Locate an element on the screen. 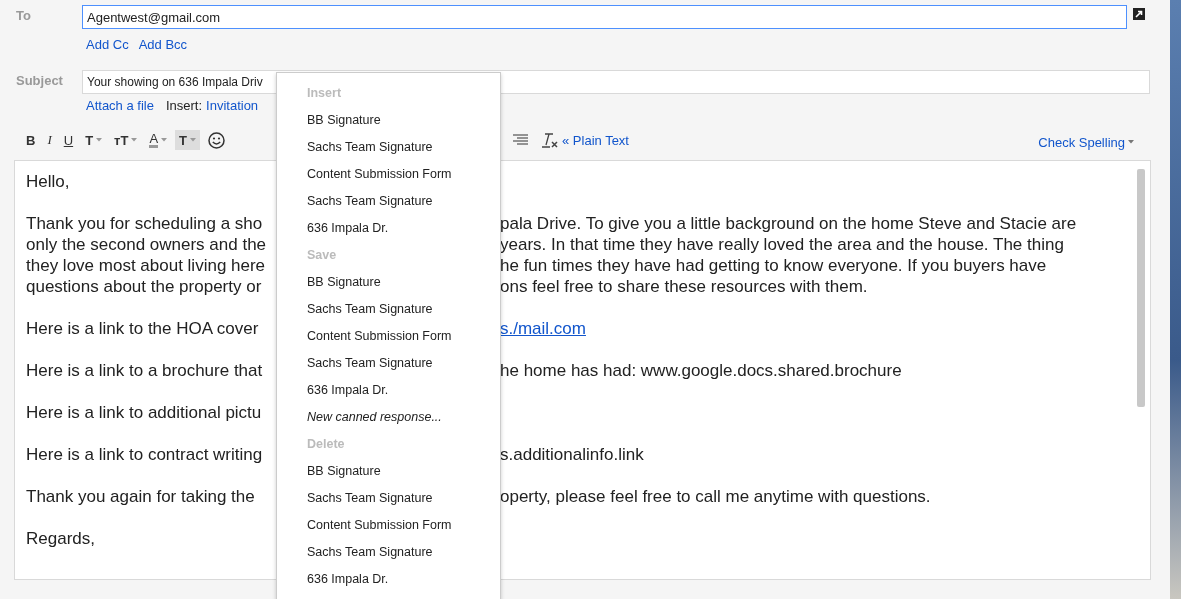  scrollbar-thumb is located at coordinates (1141, 288).